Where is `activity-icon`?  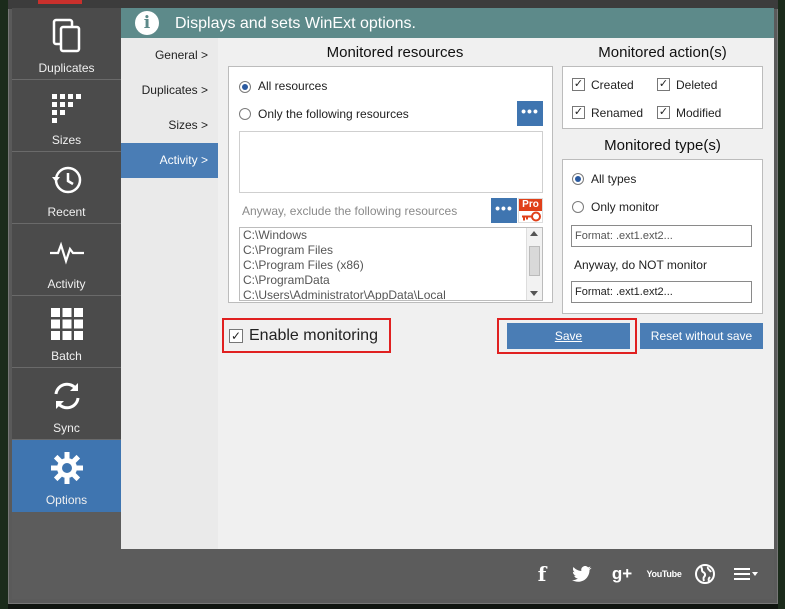
activity-icon is located at coordinates (66, 252).